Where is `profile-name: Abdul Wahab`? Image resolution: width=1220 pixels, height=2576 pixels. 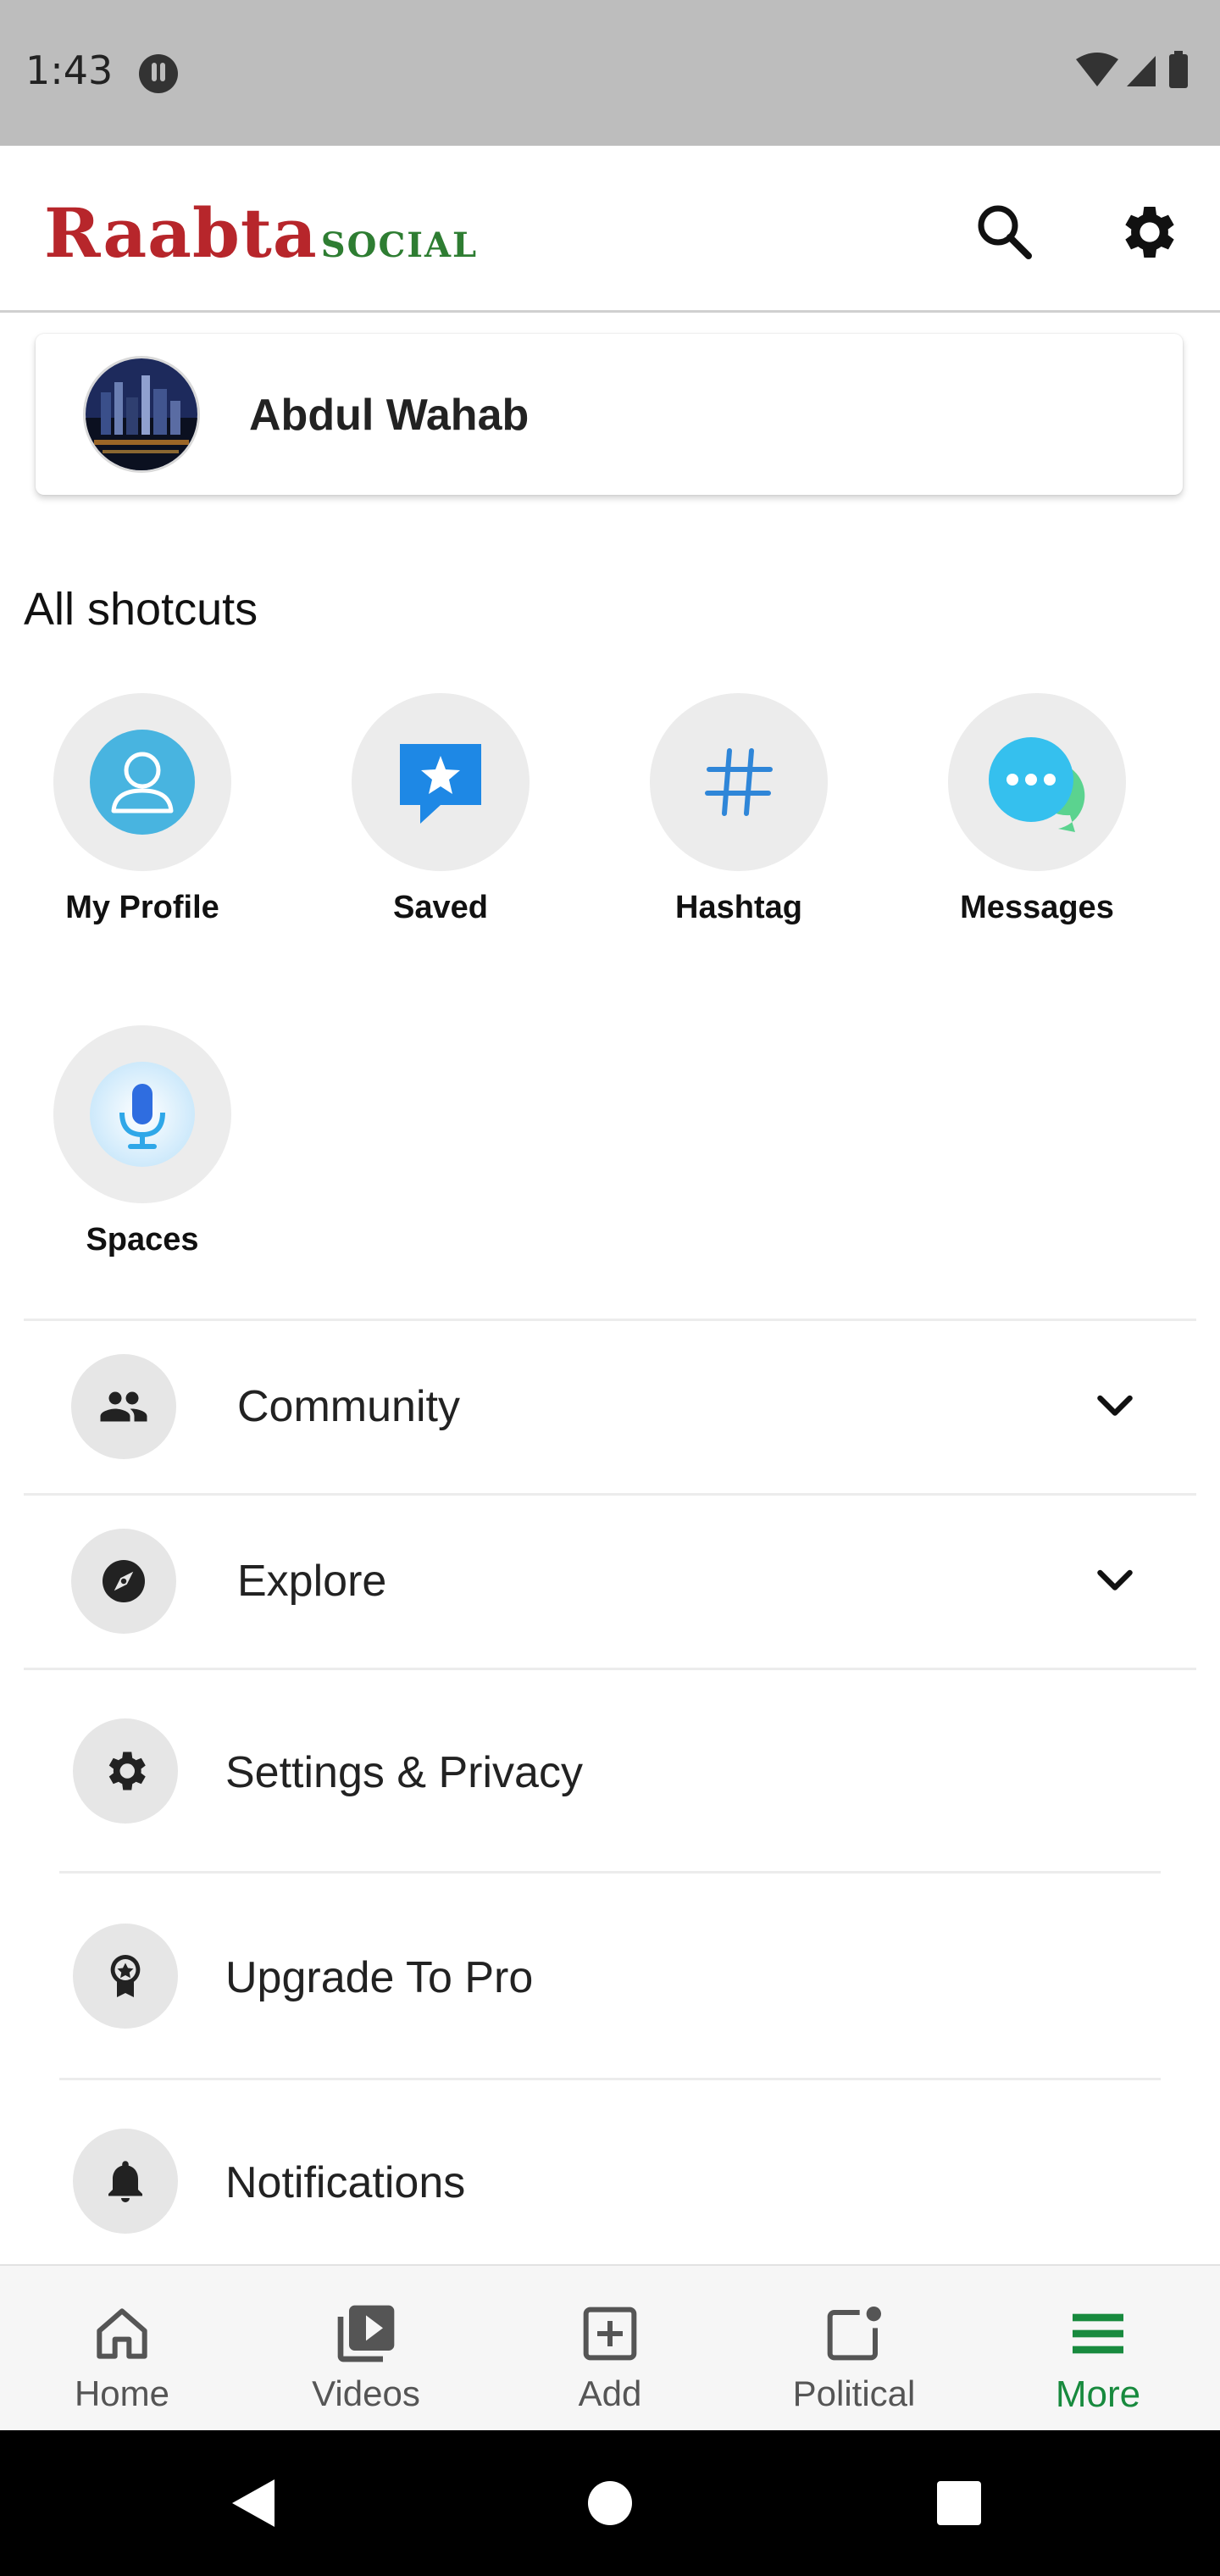 profile-name: Abdul Wahab is located at coordinates (389, 415).